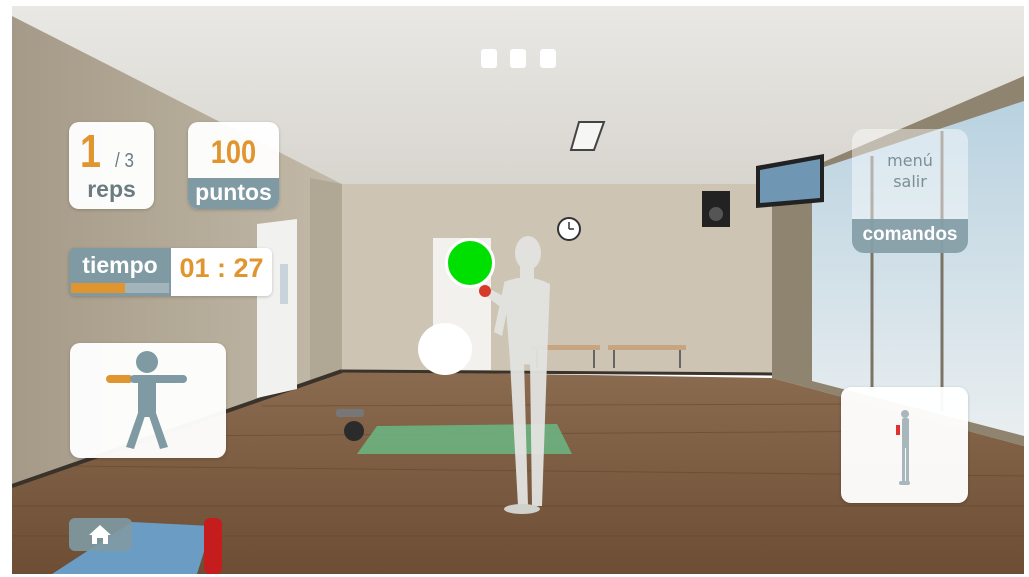 This screenshot has width=1029, height=577. I want to click on home-button, so click(100, 534).